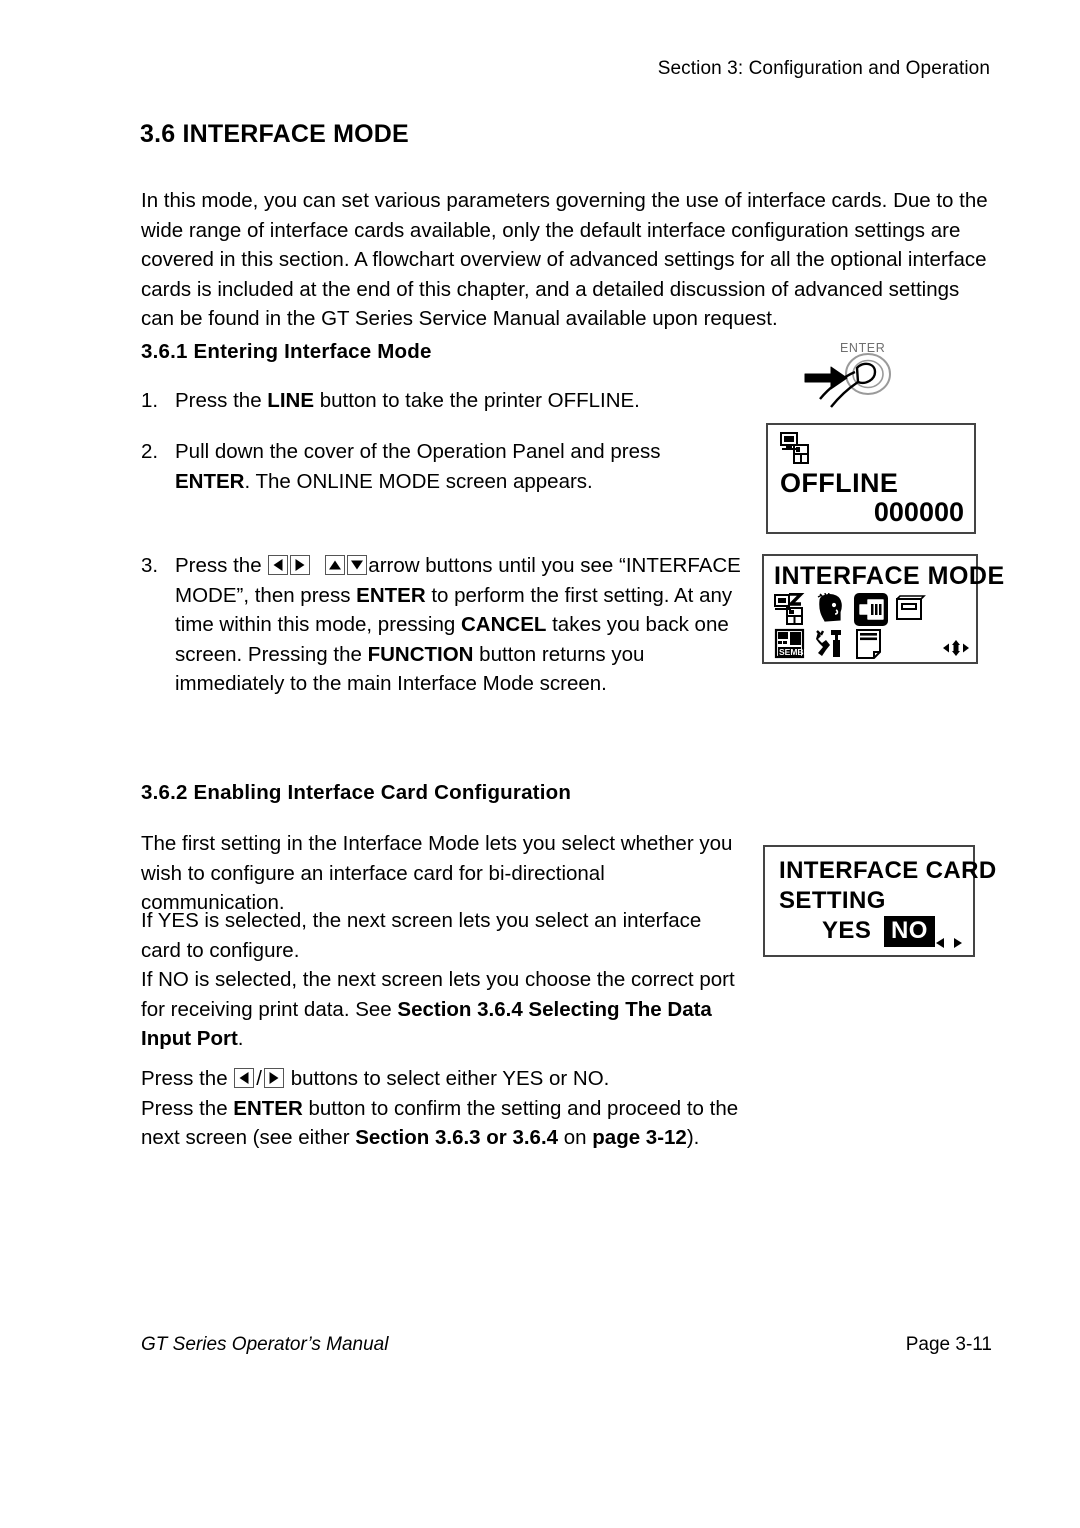  I want to click on sembl-panel-icon: SEMBL, so click(791, 644).